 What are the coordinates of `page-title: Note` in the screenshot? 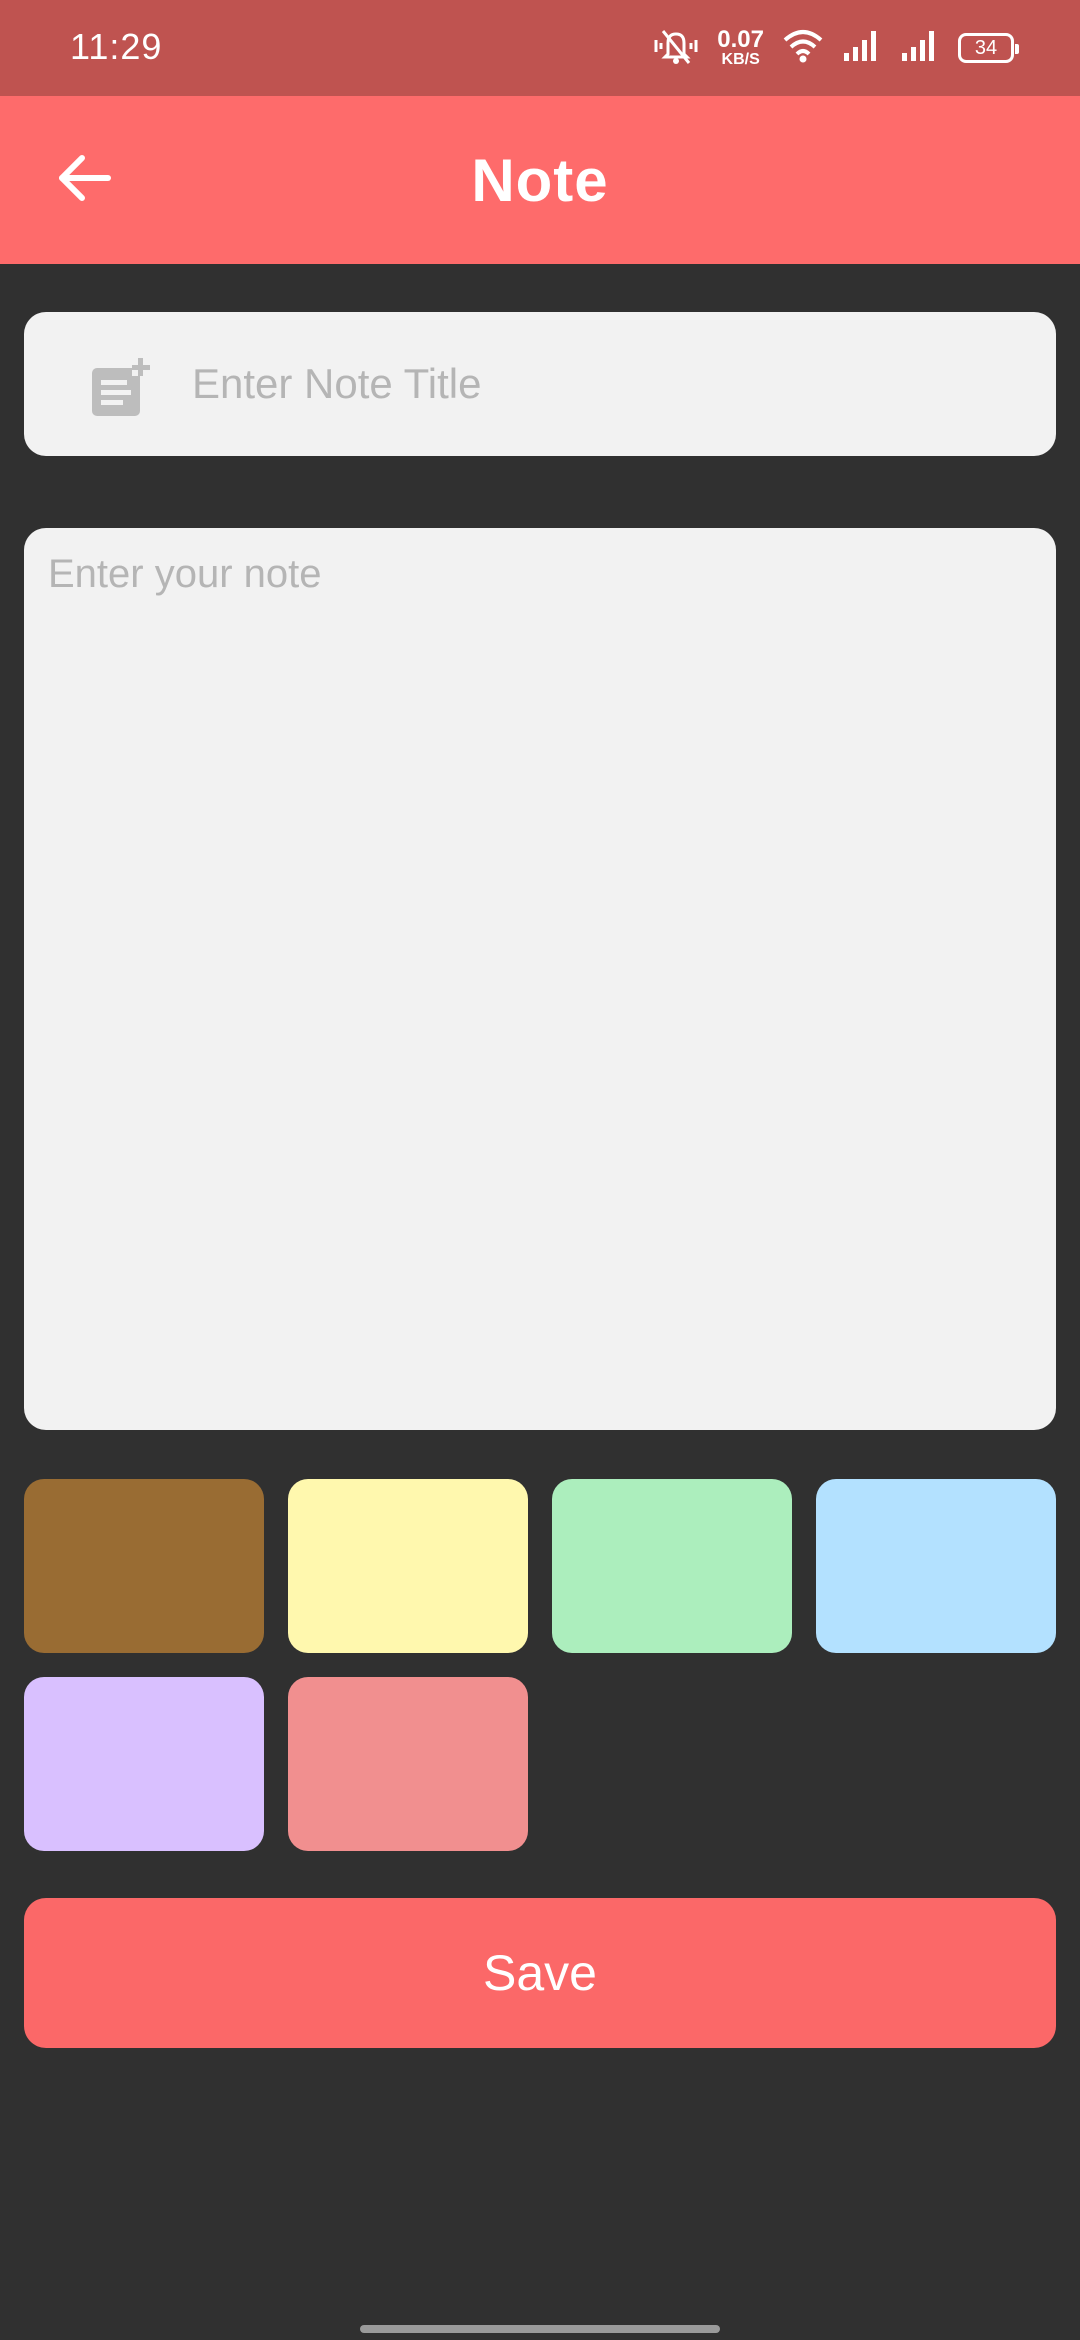 It's located at (540, 180).